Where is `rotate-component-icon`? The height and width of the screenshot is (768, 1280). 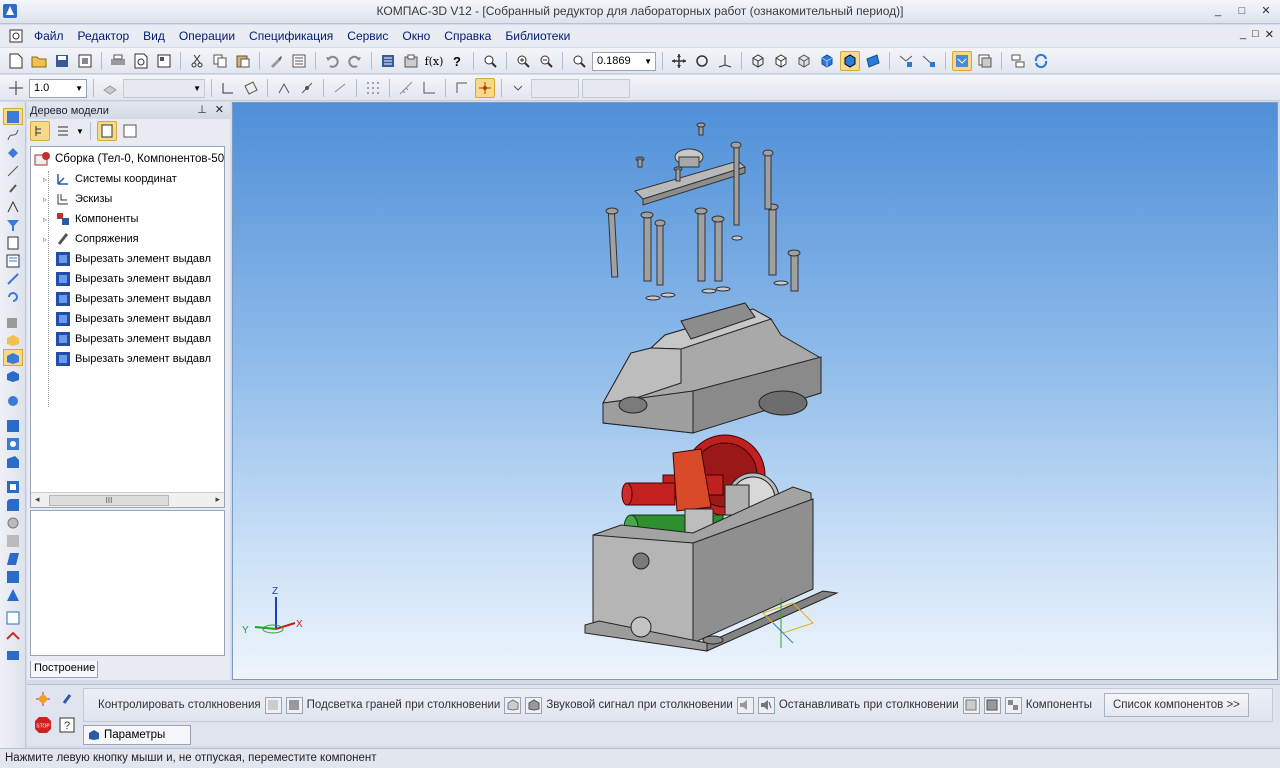 rotate-component-icon is located at coordinates (13, 296).